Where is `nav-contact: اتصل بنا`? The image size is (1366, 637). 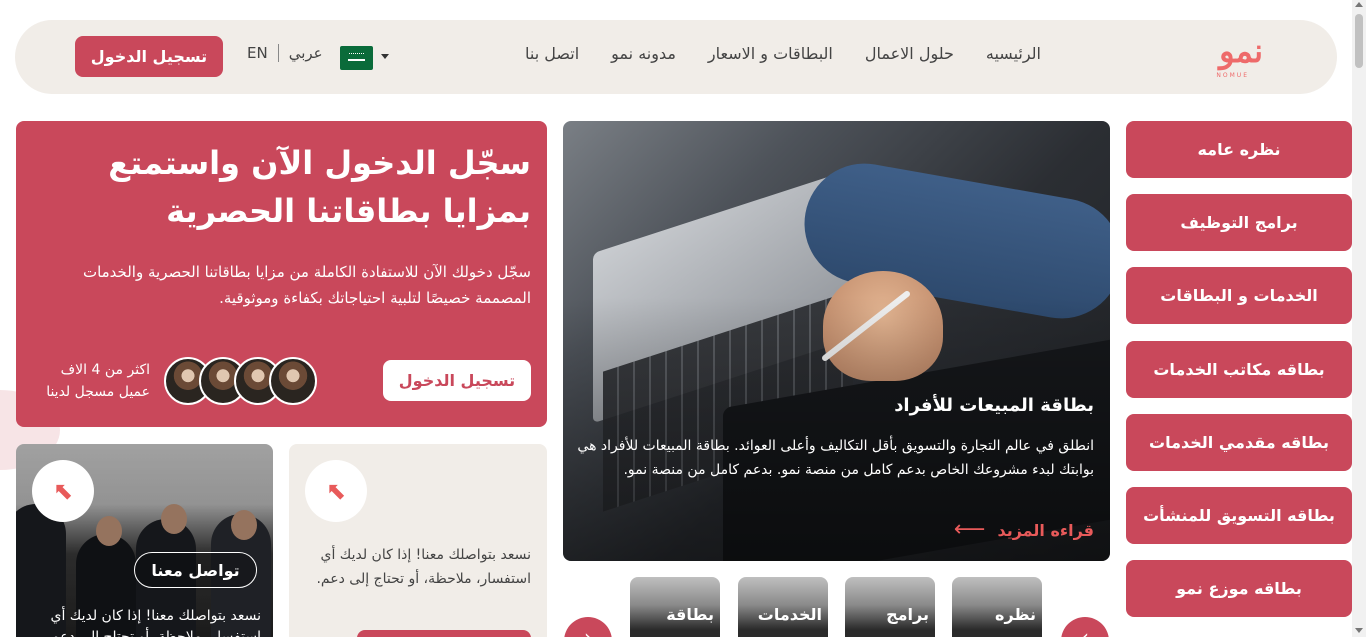 nav-contact: اتصل بنا is located at coordinates (552, 53).